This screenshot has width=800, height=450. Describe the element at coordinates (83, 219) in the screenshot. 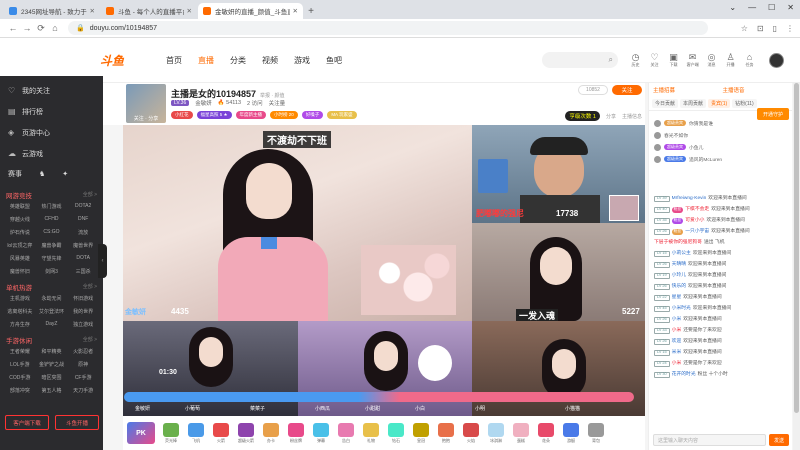

I see `sidebar-game-link: DNF` at that location.